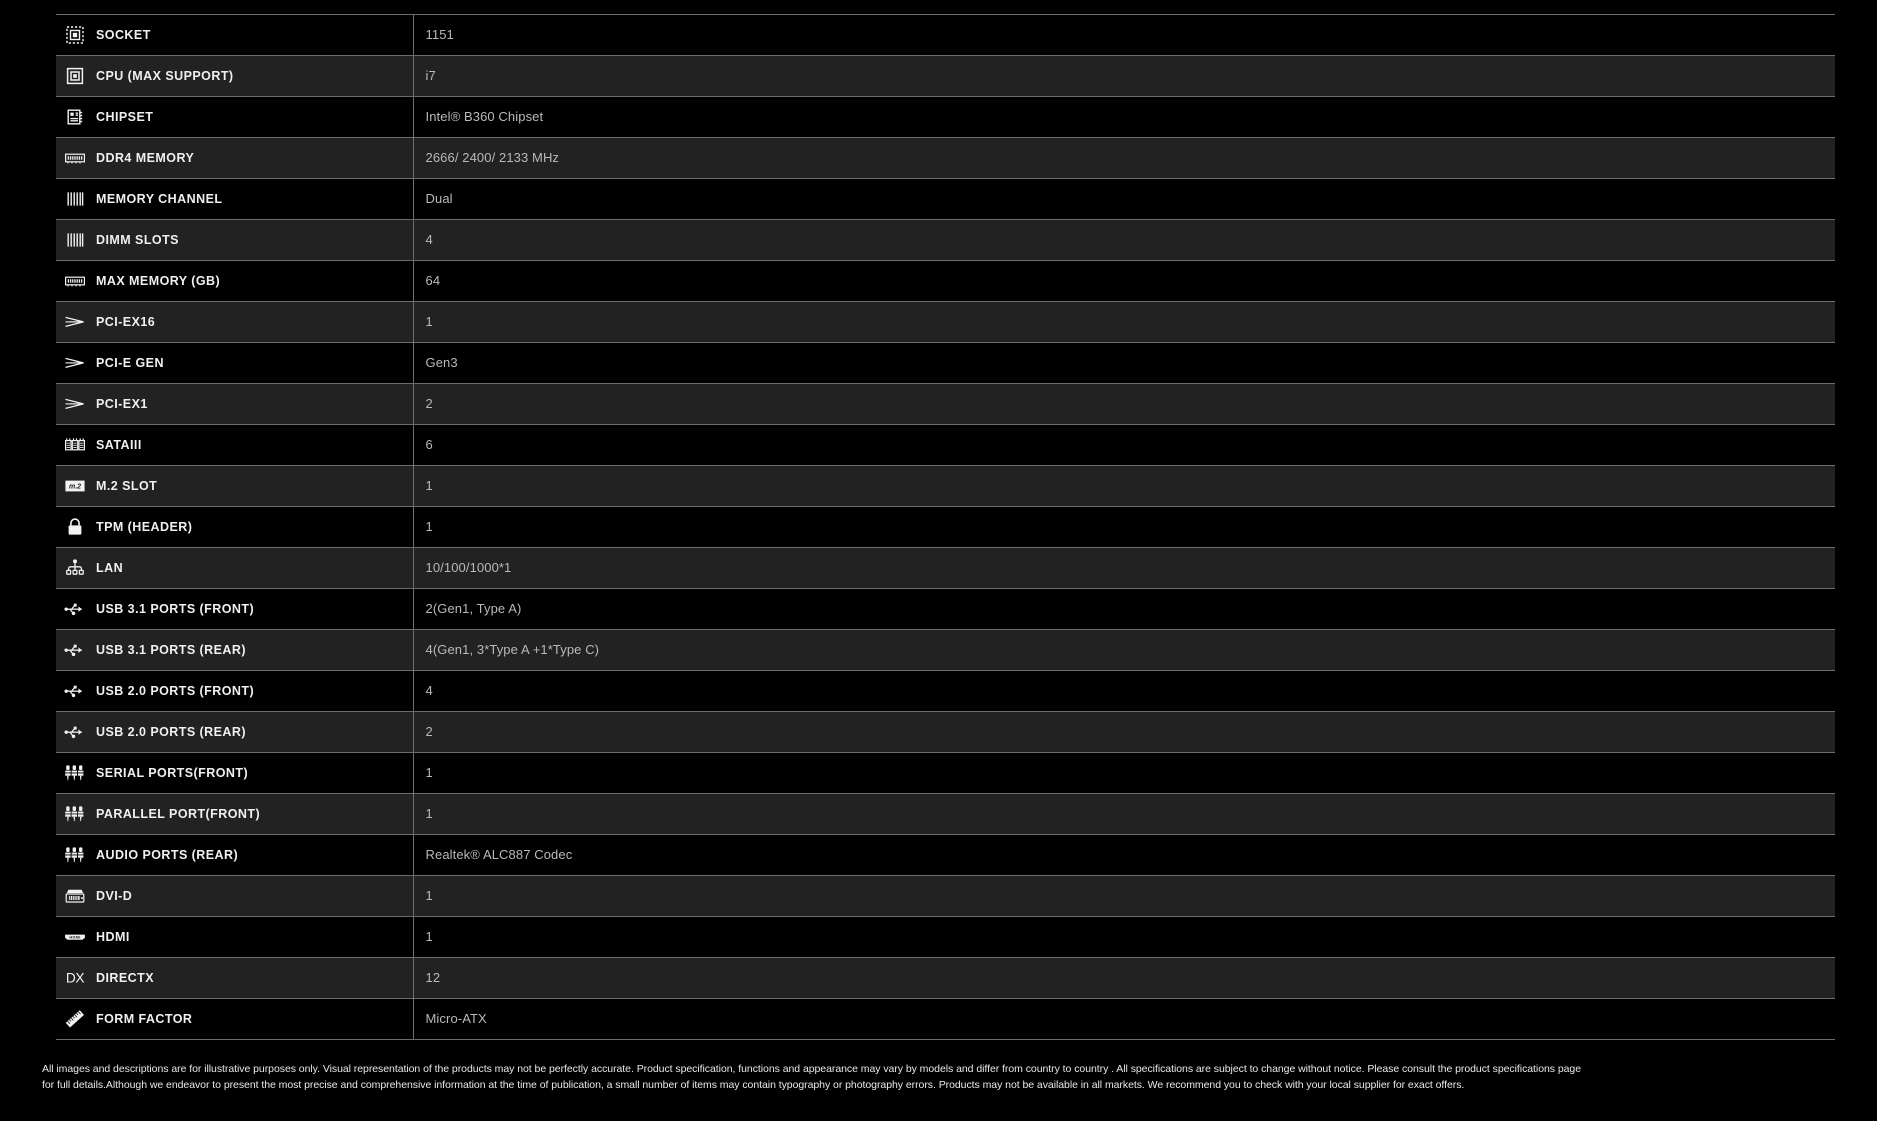  I want to click on spec-value-cell: 10/100/1000*1, so click(1124, 568).